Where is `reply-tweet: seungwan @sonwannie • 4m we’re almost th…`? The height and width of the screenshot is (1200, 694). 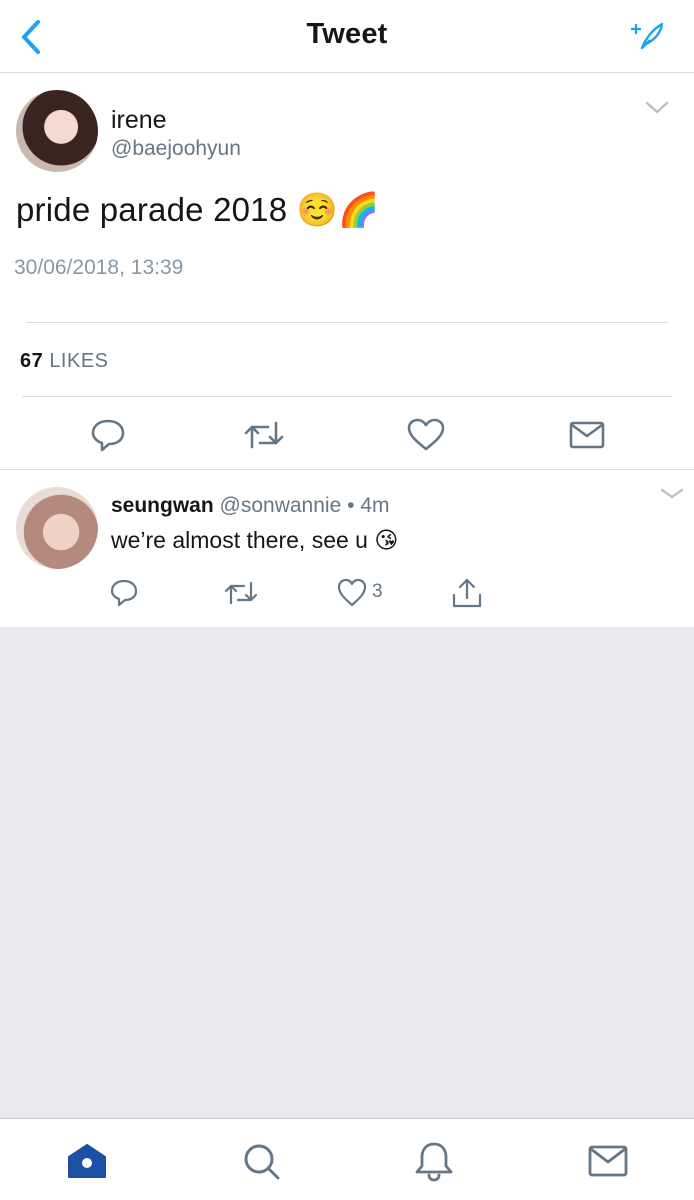
reply-tweet: seungwan @sonwannie • 4m we’re almost th… is located at coordinates (347, 549).